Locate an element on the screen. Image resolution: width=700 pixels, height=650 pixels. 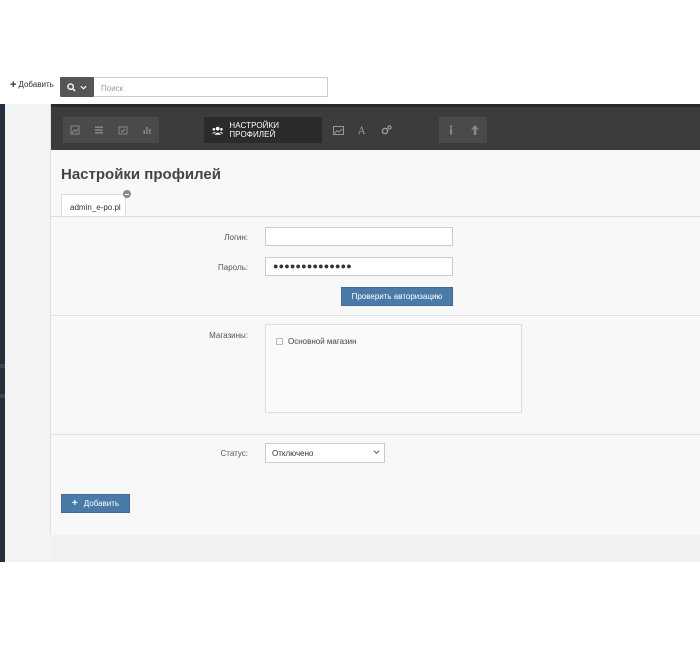
store-checkbox-main: Основной магазин is located at coordinates (316, 341).